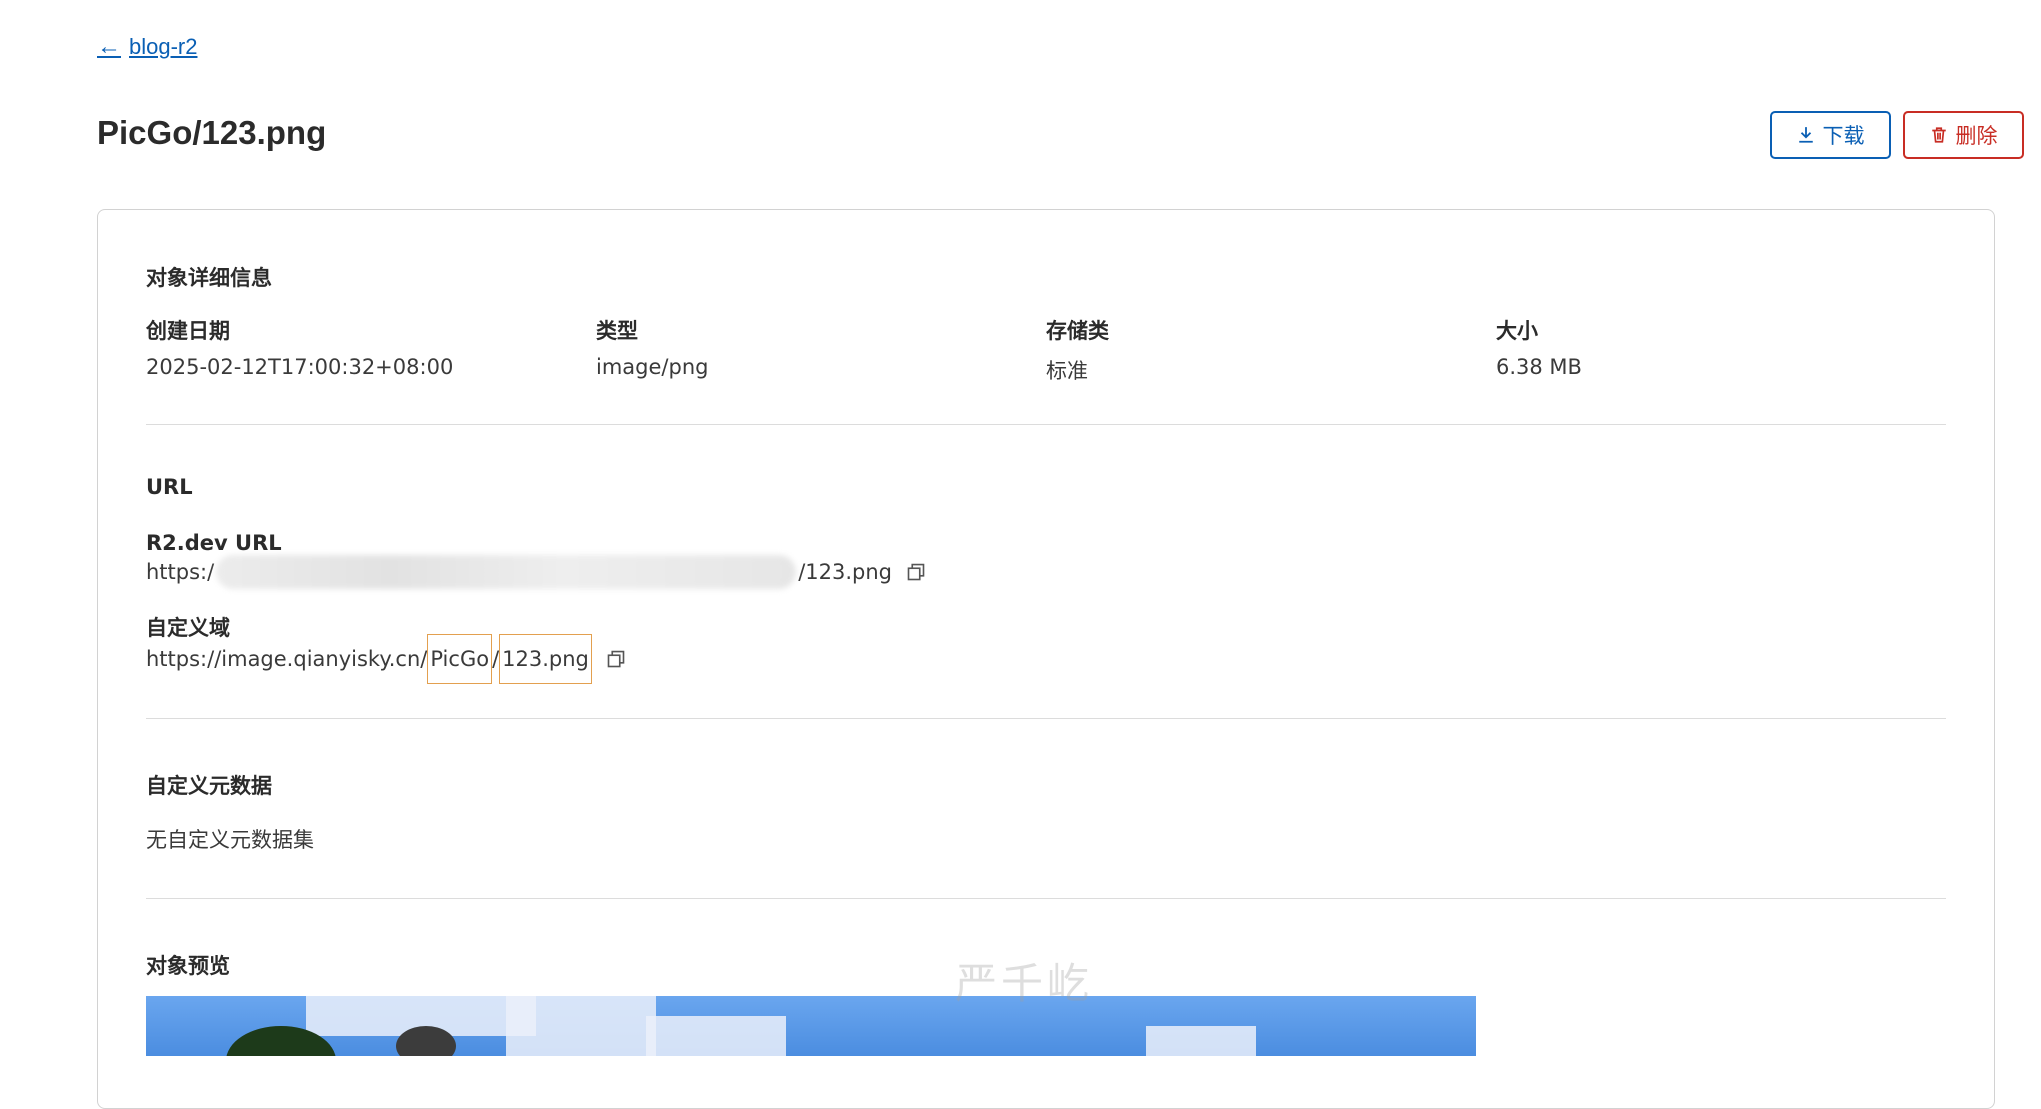 This screenshot has width=2041, height=1109. I want to click on detail-label: 类型, so click(617, 331).